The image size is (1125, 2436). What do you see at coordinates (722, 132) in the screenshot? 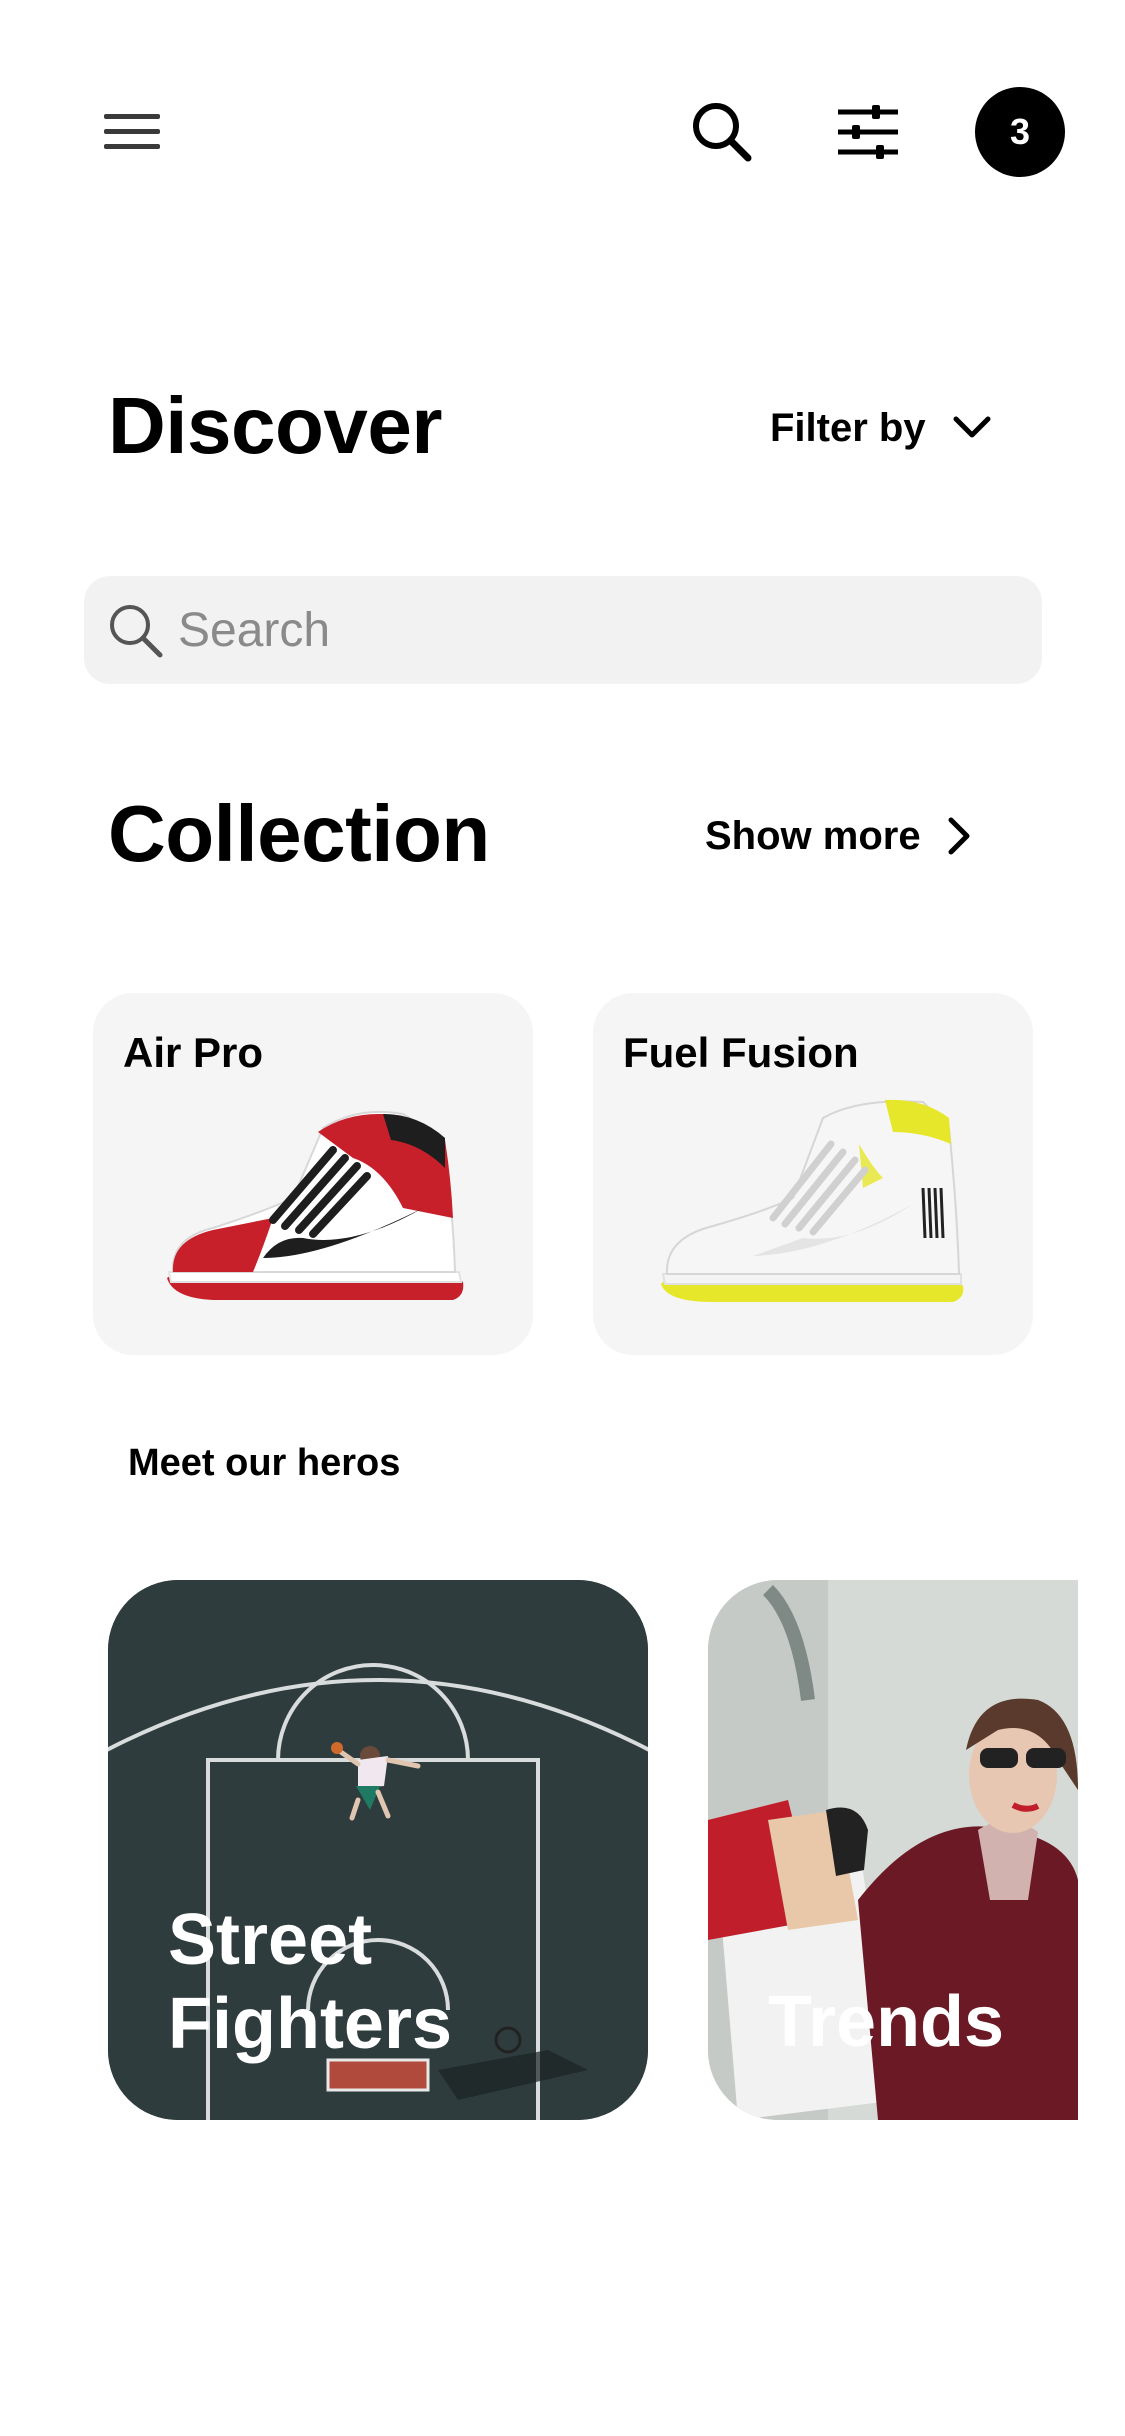
I see `search-icon` at bounding box center [722, 132].